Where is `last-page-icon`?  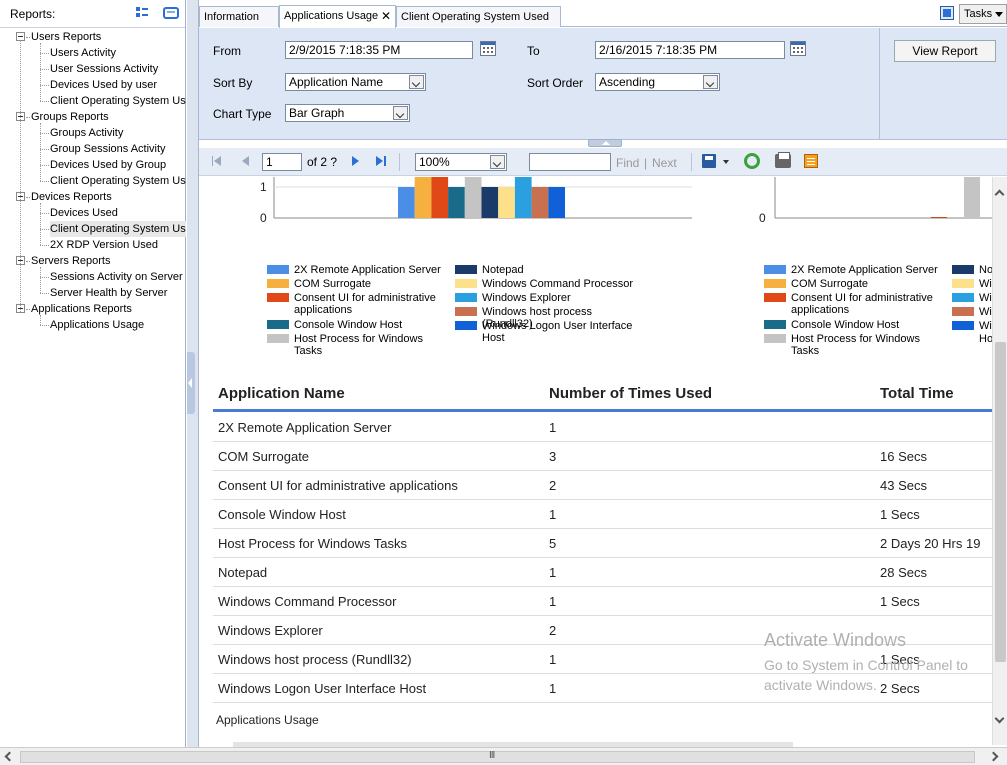
last-page-icon is located at coordinates (381, 161).